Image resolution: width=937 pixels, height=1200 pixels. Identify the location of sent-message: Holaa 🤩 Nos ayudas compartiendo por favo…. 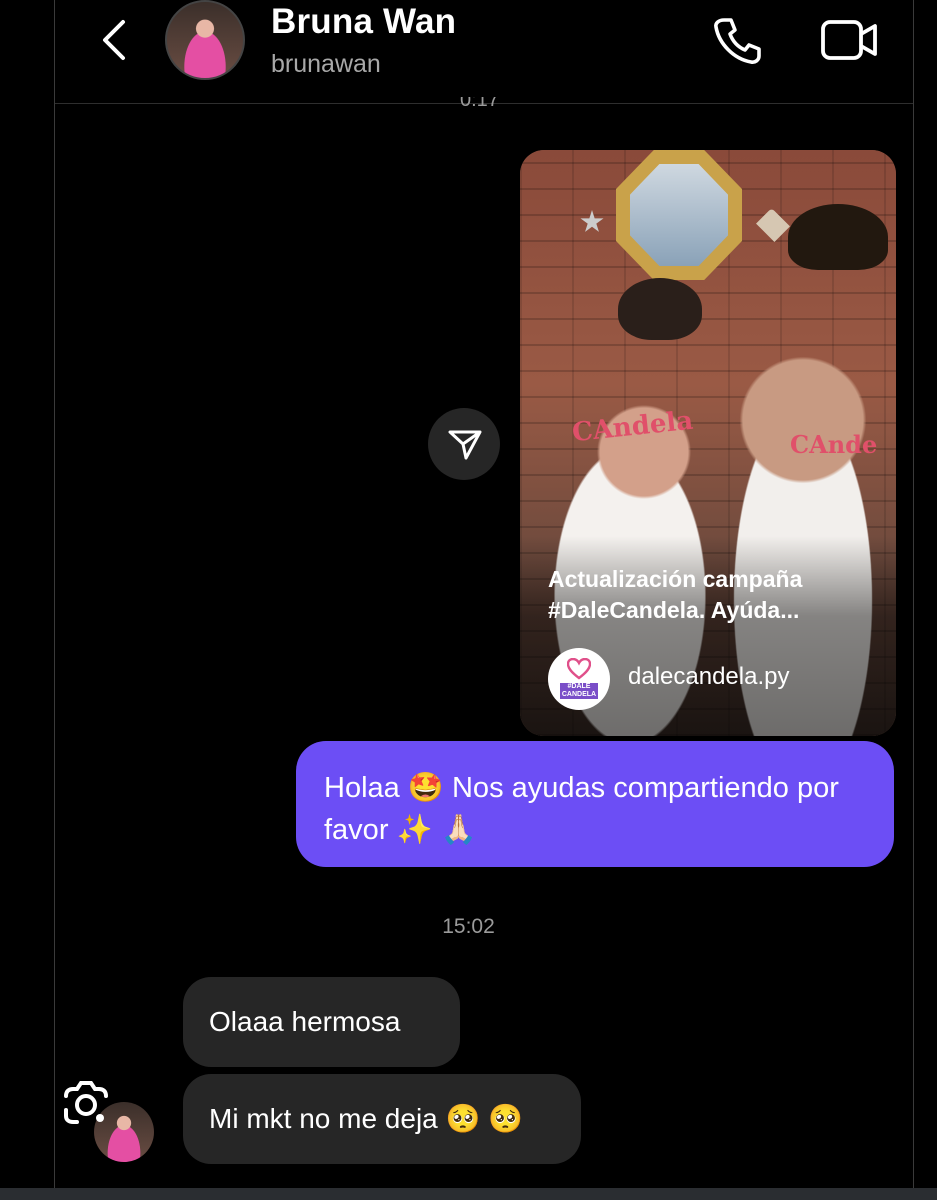
(595, 804).